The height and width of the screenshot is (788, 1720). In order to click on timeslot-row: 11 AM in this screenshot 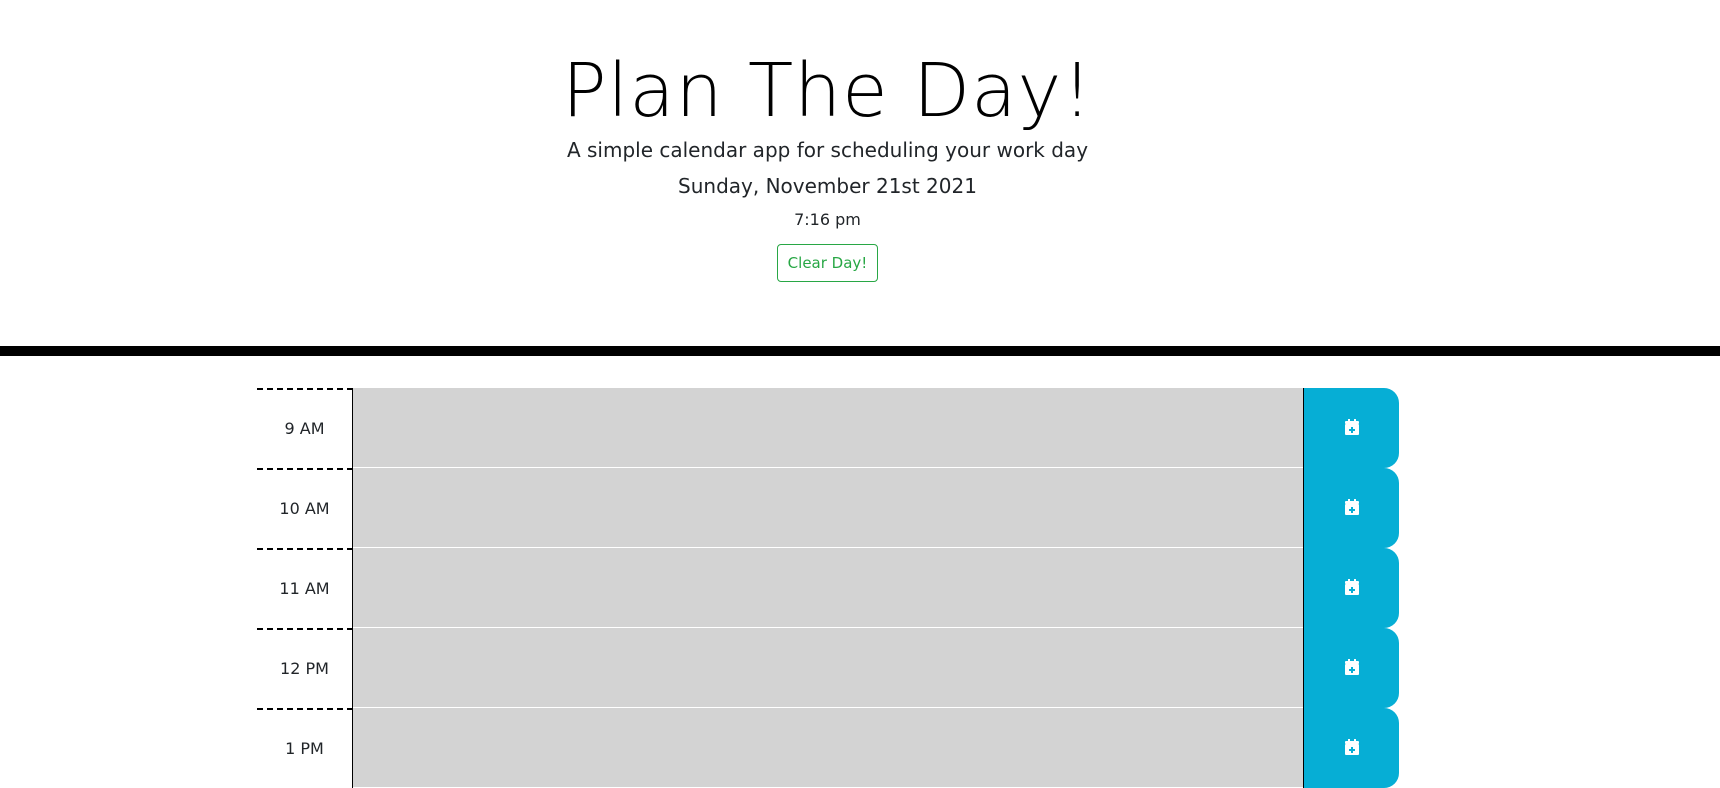, I will do `click(828, 588)`.